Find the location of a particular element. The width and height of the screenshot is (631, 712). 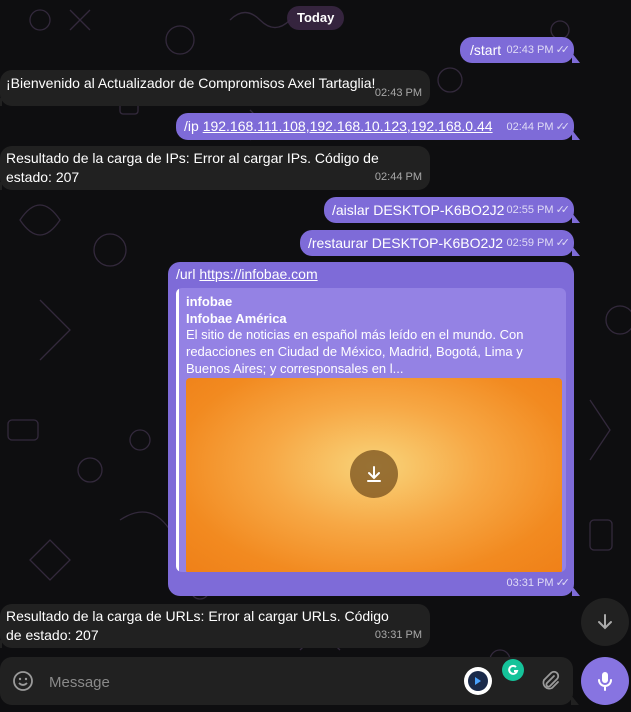

message-input is located at coordinates (199, 682).